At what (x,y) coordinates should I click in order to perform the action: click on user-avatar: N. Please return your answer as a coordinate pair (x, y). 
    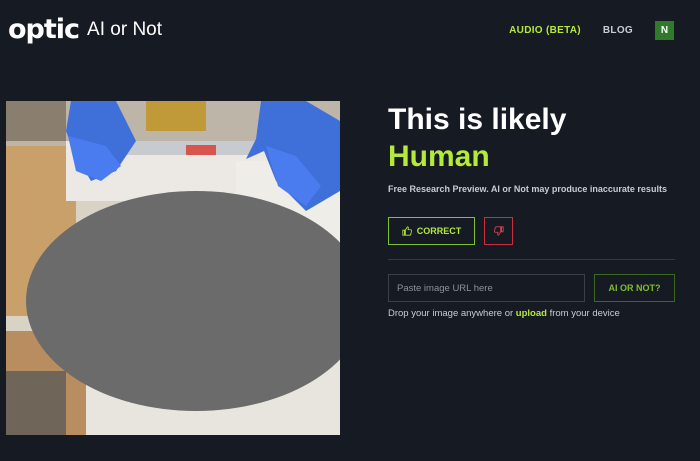
    Looking at the image, I should click on (664, 30).